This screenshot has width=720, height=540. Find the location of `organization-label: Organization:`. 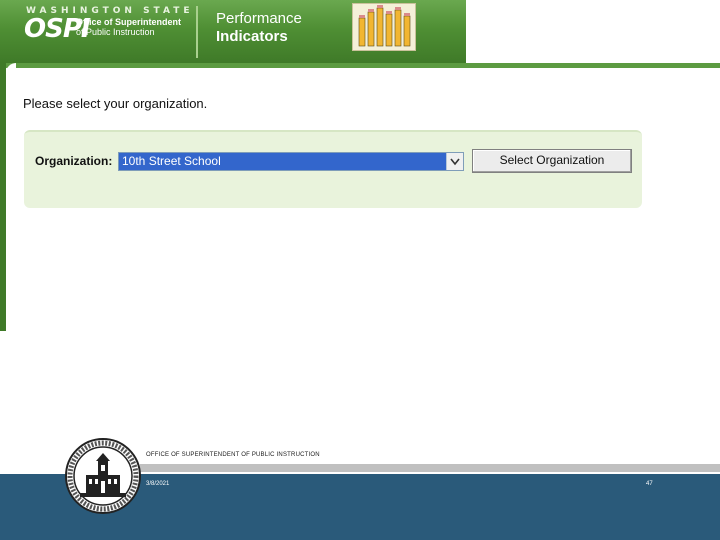

organization-label: Organization: is located at coordinates (74, 161).